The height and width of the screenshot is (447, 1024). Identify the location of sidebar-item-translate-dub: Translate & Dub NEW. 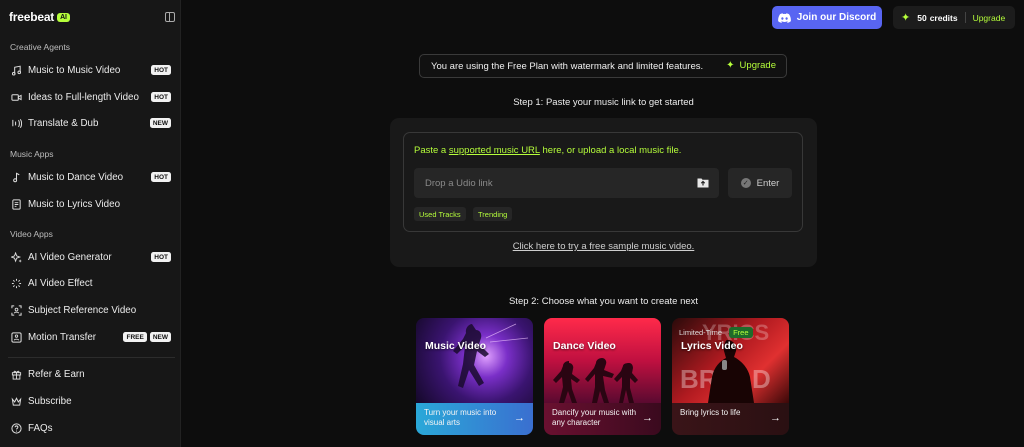
(89, 123).